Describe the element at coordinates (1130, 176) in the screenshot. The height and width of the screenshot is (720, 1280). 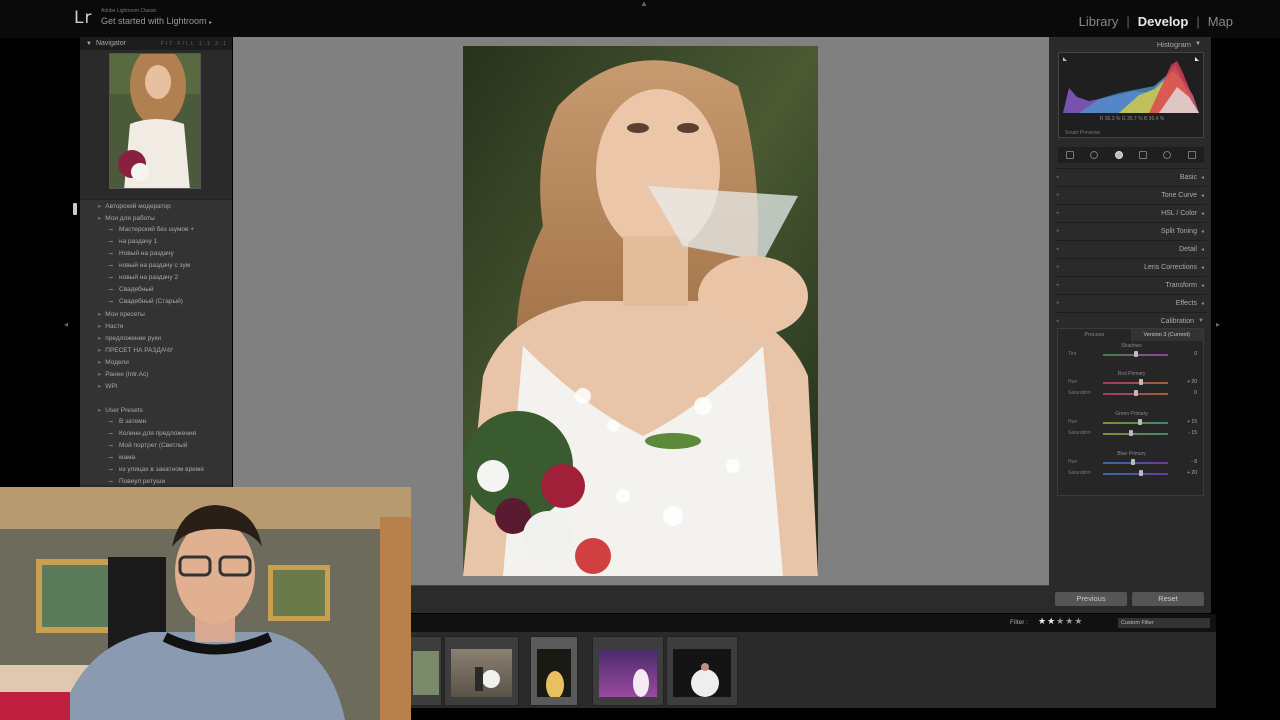
I see `panel-section-basic: ◂ Basic ◂` at that location.